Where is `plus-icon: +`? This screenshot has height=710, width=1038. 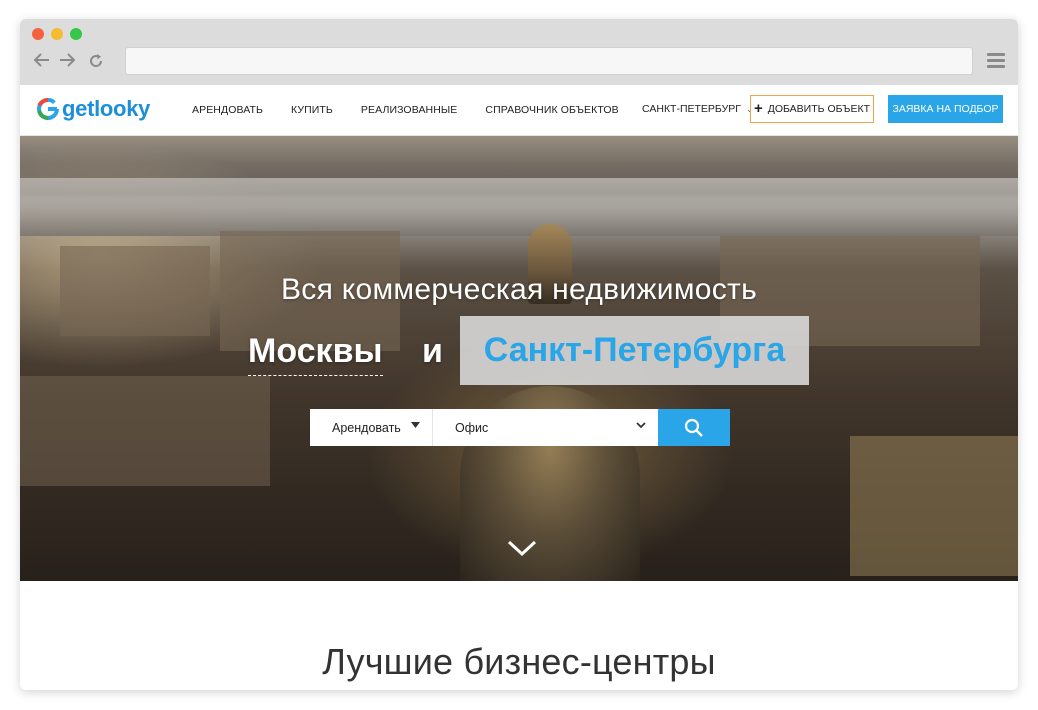
plus-icon: + is located at coordinates (758, 108).